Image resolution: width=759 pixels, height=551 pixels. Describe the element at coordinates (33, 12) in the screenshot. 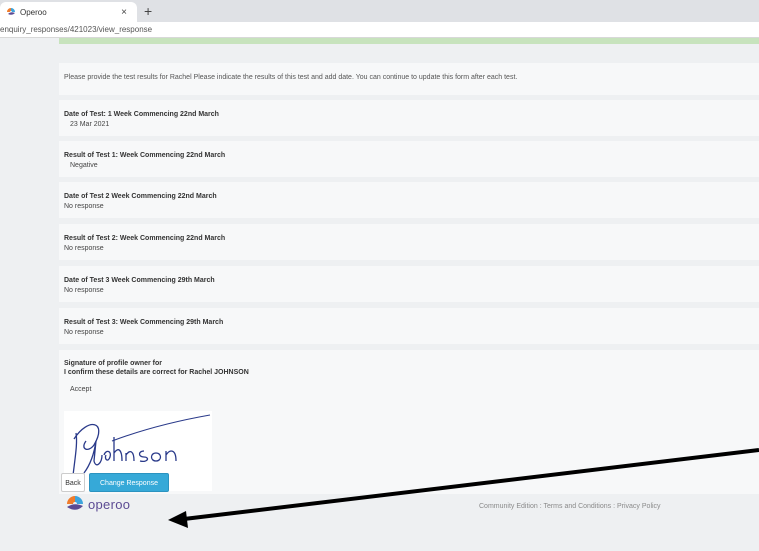

I see `tab-title: Operoo` at that location.